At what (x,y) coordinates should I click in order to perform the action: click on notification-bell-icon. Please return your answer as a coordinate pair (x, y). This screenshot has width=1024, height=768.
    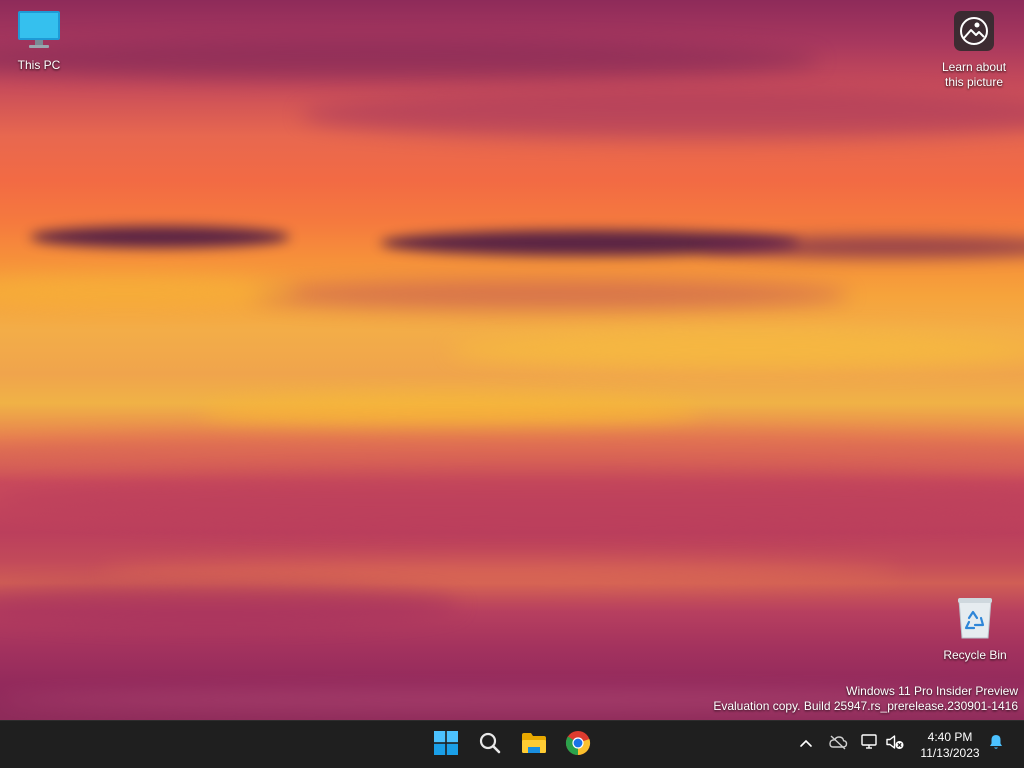
    Looking at the image, I should click on (996, 744).